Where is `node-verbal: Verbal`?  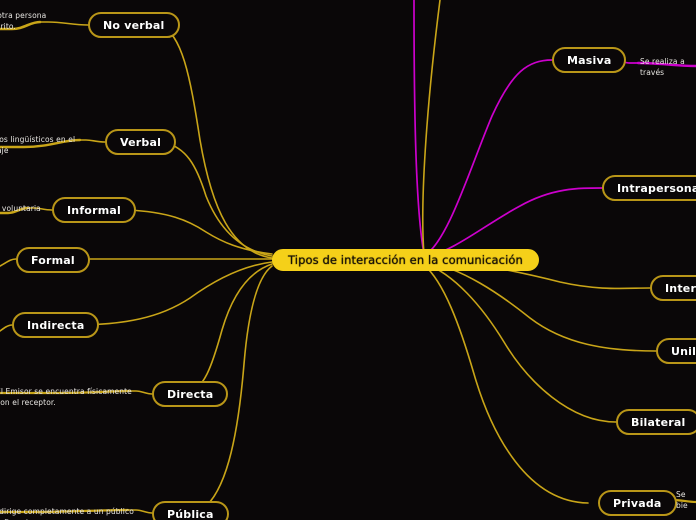
node-verbal: Verbal is located at coordinates (141, 142).